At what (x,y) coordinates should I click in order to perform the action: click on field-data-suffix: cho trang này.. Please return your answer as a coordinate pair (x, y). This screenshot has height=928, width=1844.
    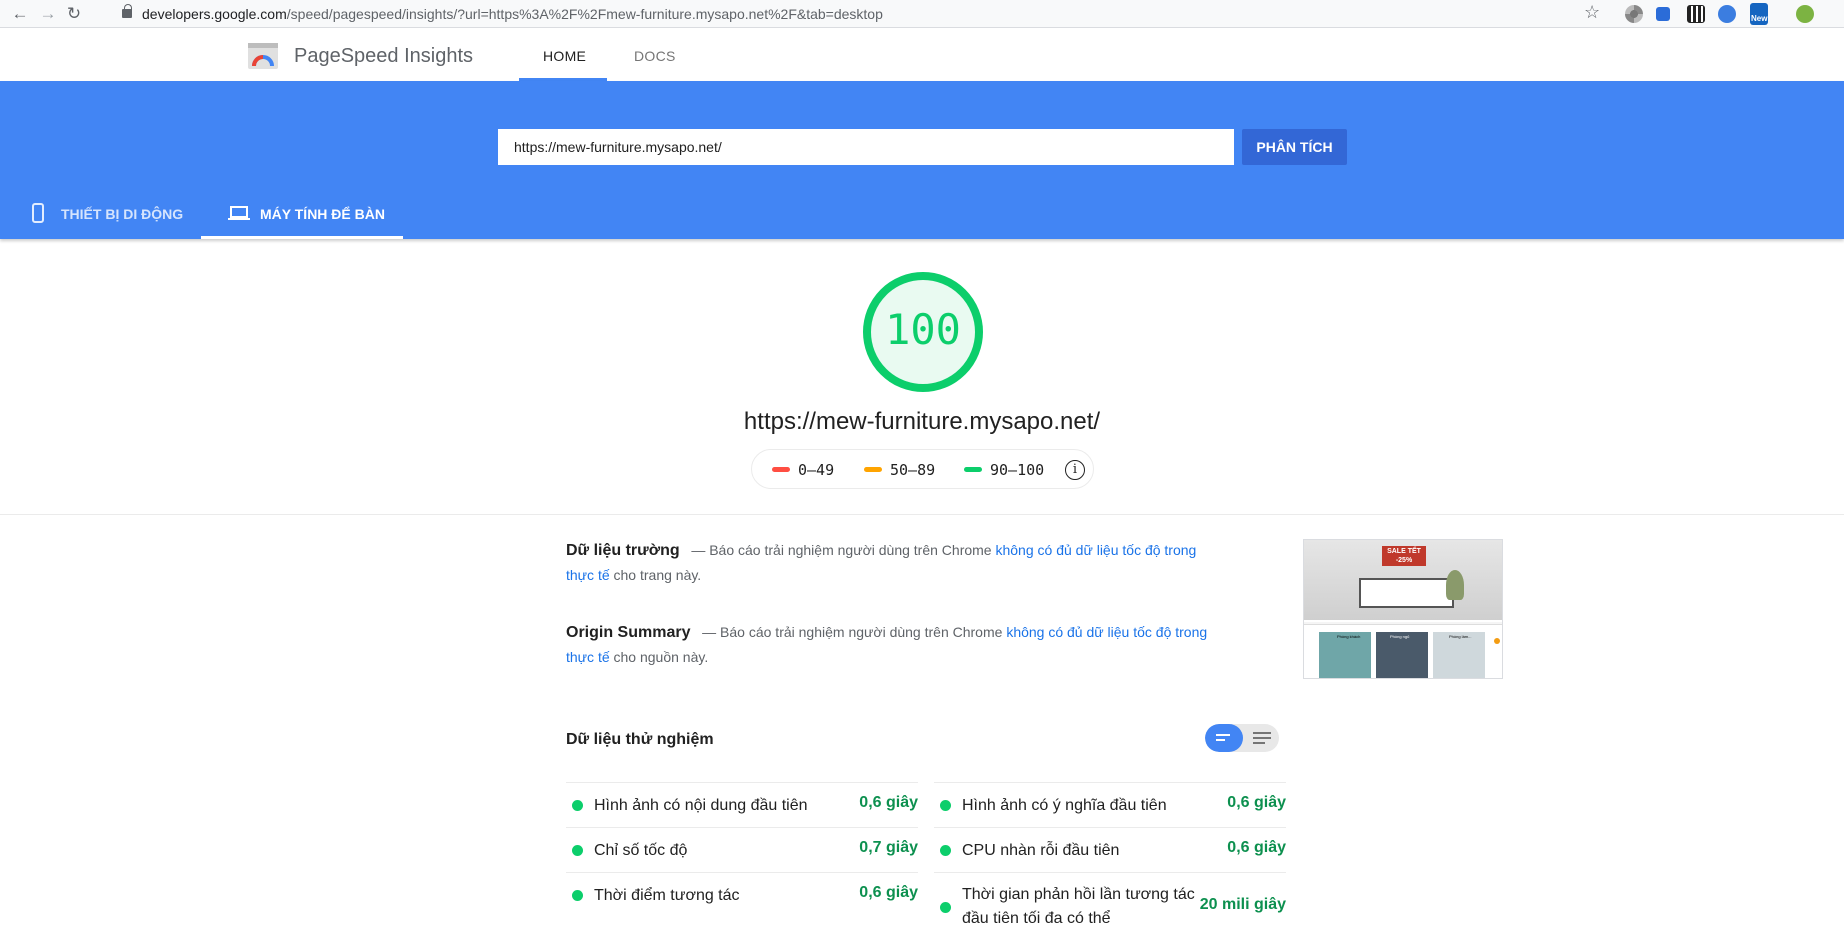
    Looking at the image, I should click on (657, 575).